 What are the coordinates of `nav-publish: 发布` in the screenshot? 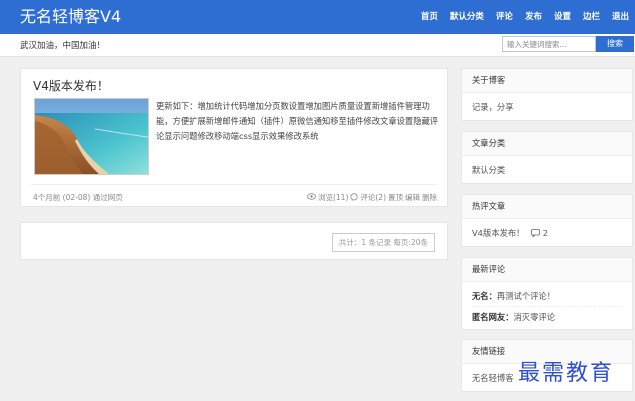 It's located at (533, 17).